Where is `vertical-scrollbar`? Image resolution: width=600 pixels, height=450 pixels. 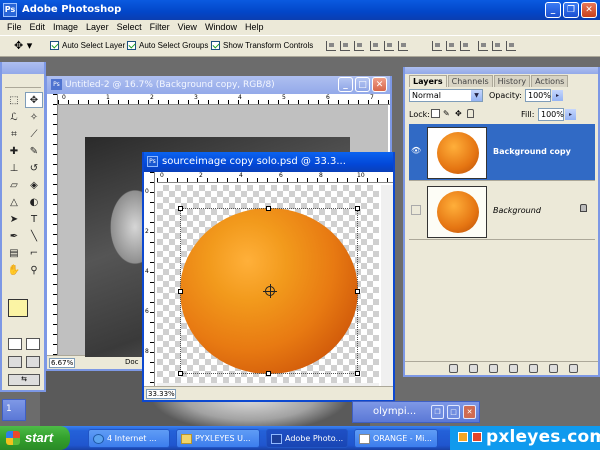 vertical-scrollbar is located at coordinates (387, 285).